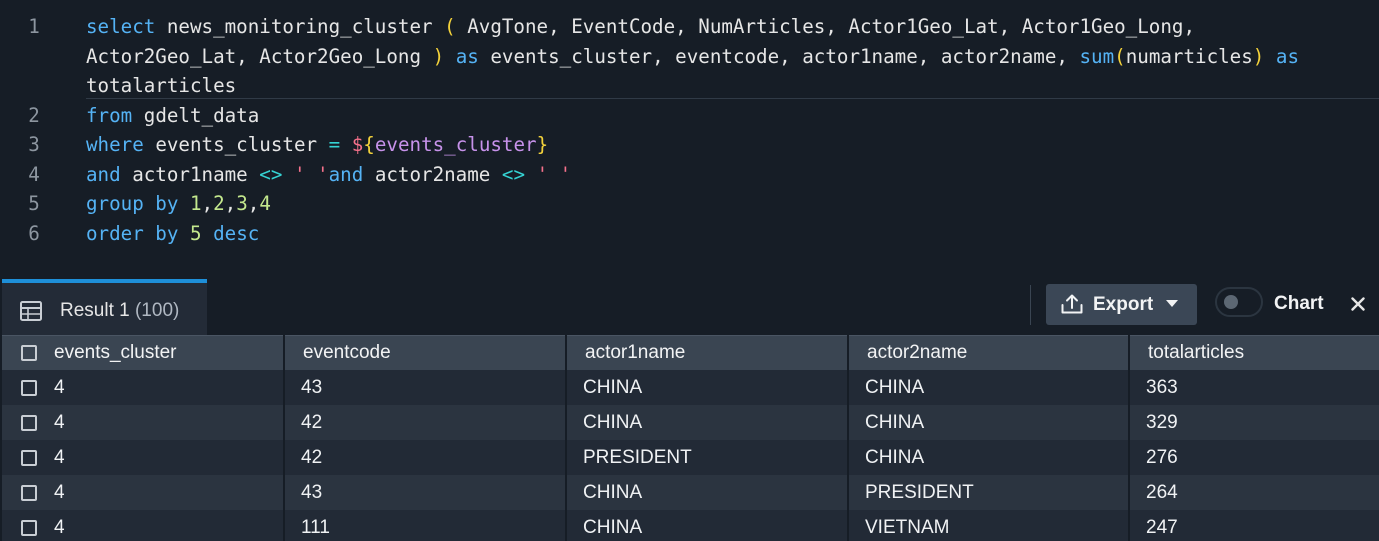  What do you see at coordinates (1239, 302) in the screenshot?
I see `chart-toggle` at bounding box center [1239, 302].